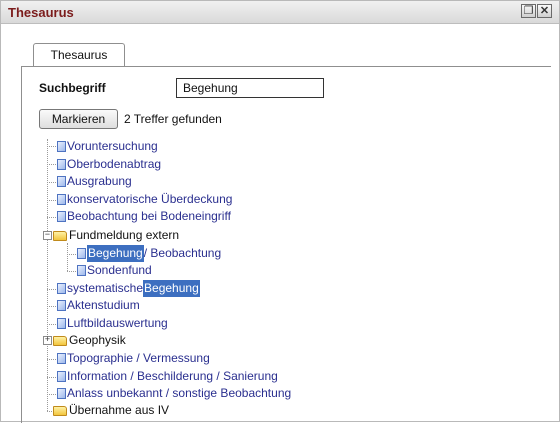 The height and width of the screenshot is (423, 560). What do you see at coordinates (79, 54) in the screenshot?
I see `tab-thesaurus: Thesaurus` at bounding box center [79, 54].